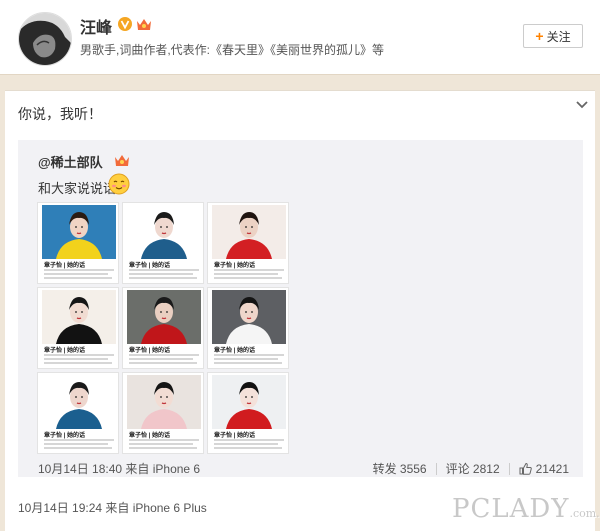 Image resolution: width=600 pixels, height=531 pixels. What do you see at coordinates (584, 513) in the screenshot?
I see `watermark-domain: .com.cn` at bounding box center [584, 513].